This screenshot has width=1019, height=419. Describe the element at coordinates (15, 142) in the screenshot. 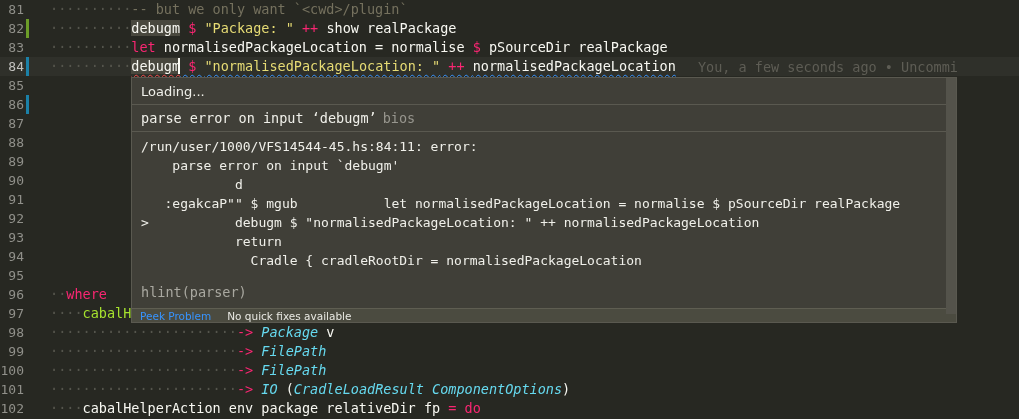

I see `line-number: 88` at that location.